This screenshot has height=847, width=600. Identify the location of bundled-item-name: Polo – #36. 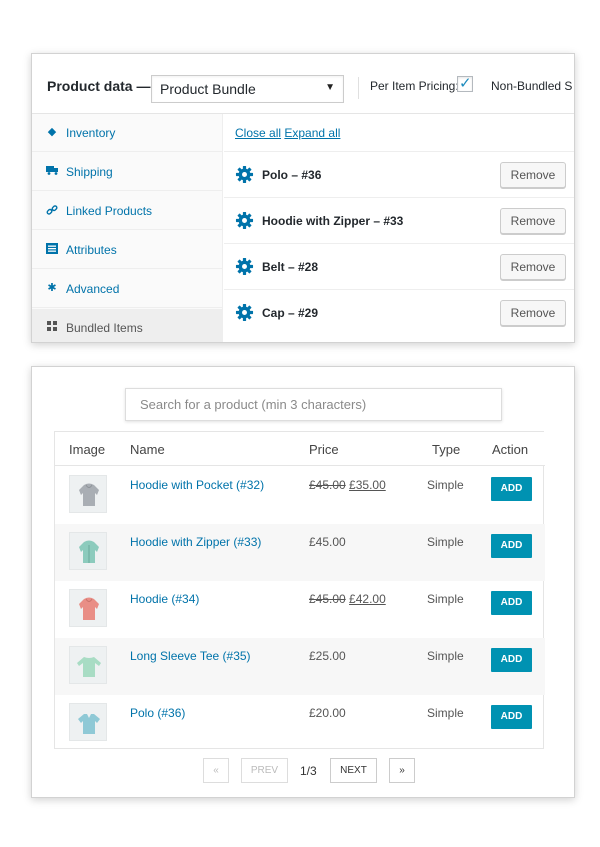
(292, 175).